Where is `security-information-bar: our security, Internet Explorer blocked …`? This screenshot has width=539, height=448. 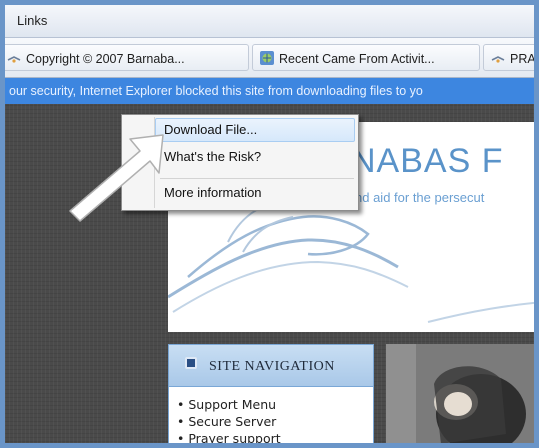
security-information-bar: our security, Internet Explorer blocked … is located at coordinates (269, 91).